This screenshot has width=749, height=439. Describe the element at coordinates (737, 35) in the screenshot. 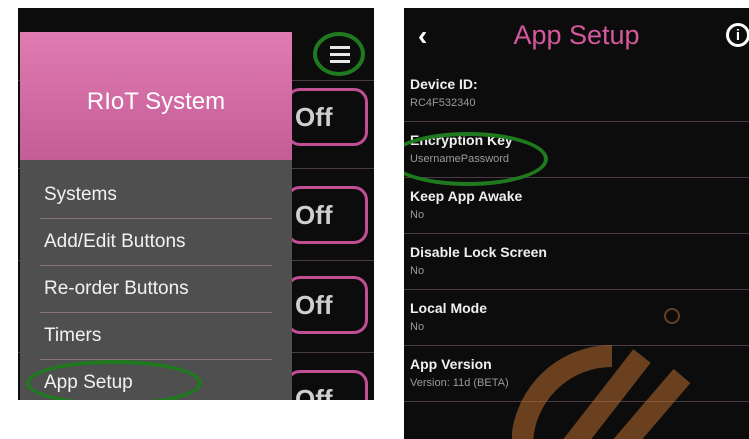

I see `info-icon: i` at that location.